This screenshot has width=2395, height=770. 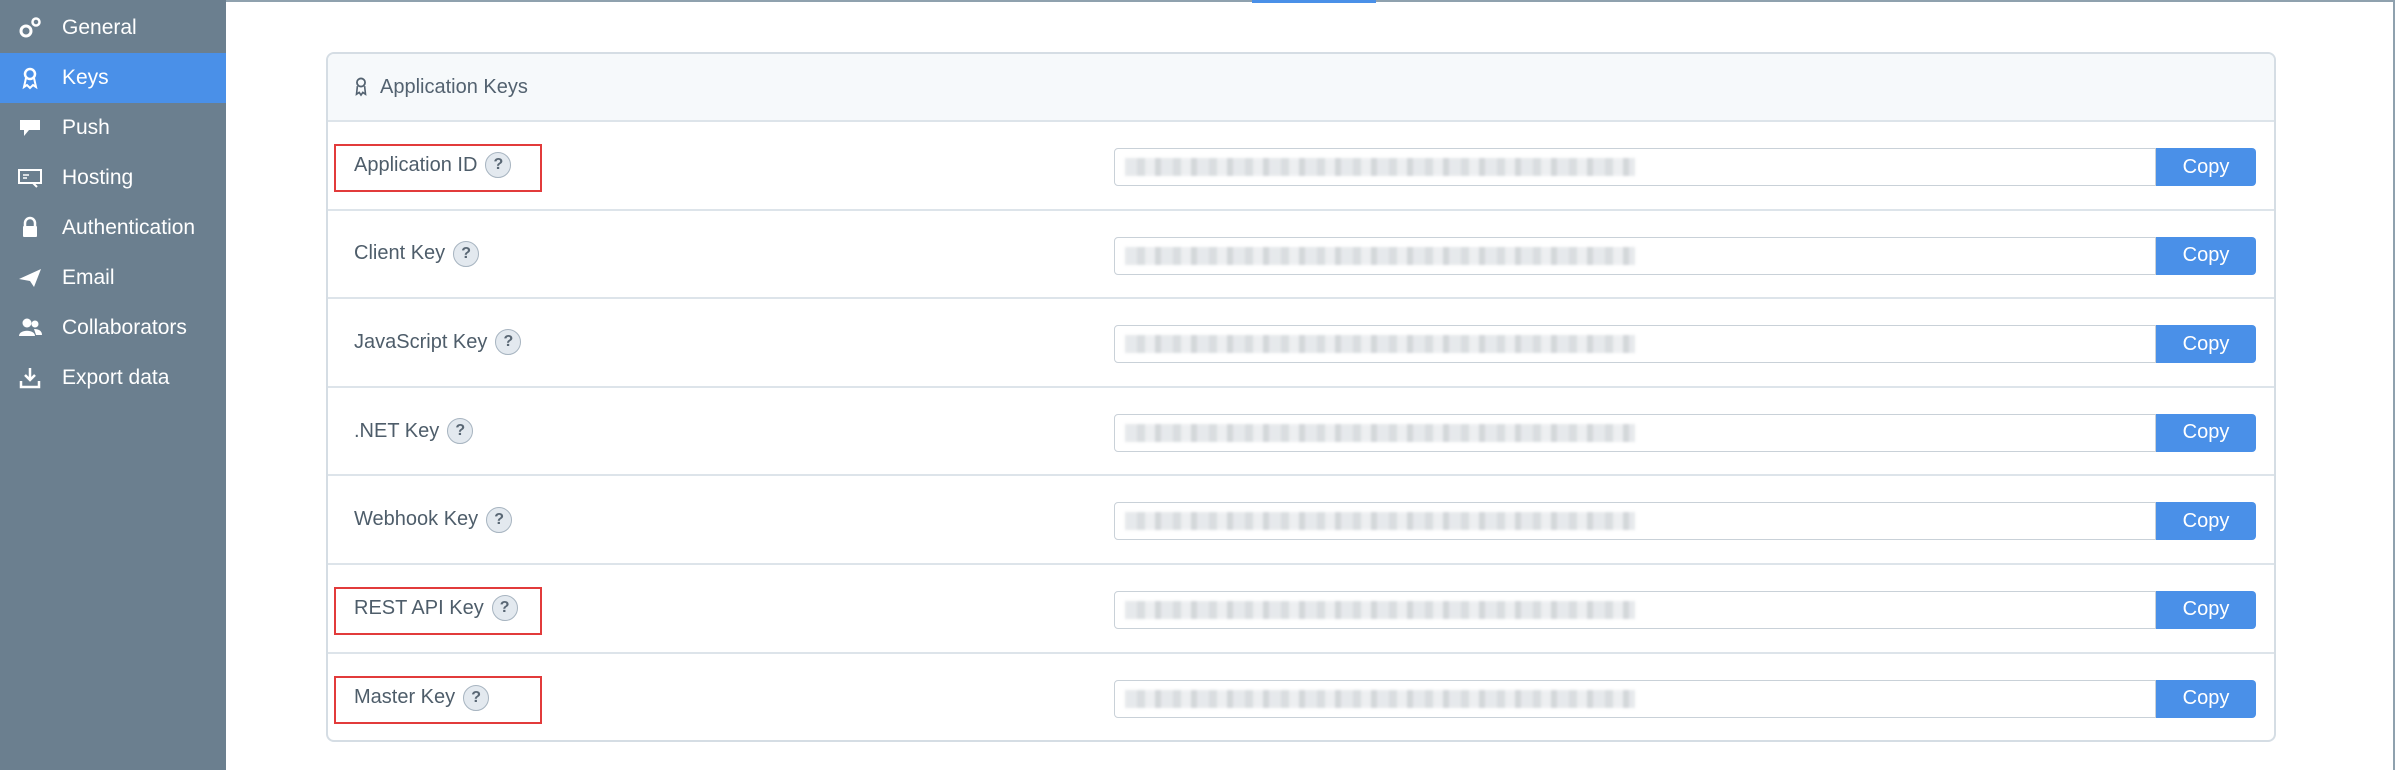 I want to click on key-row-master-key: Master Key ? Copy, so click(x=1301, y=697).